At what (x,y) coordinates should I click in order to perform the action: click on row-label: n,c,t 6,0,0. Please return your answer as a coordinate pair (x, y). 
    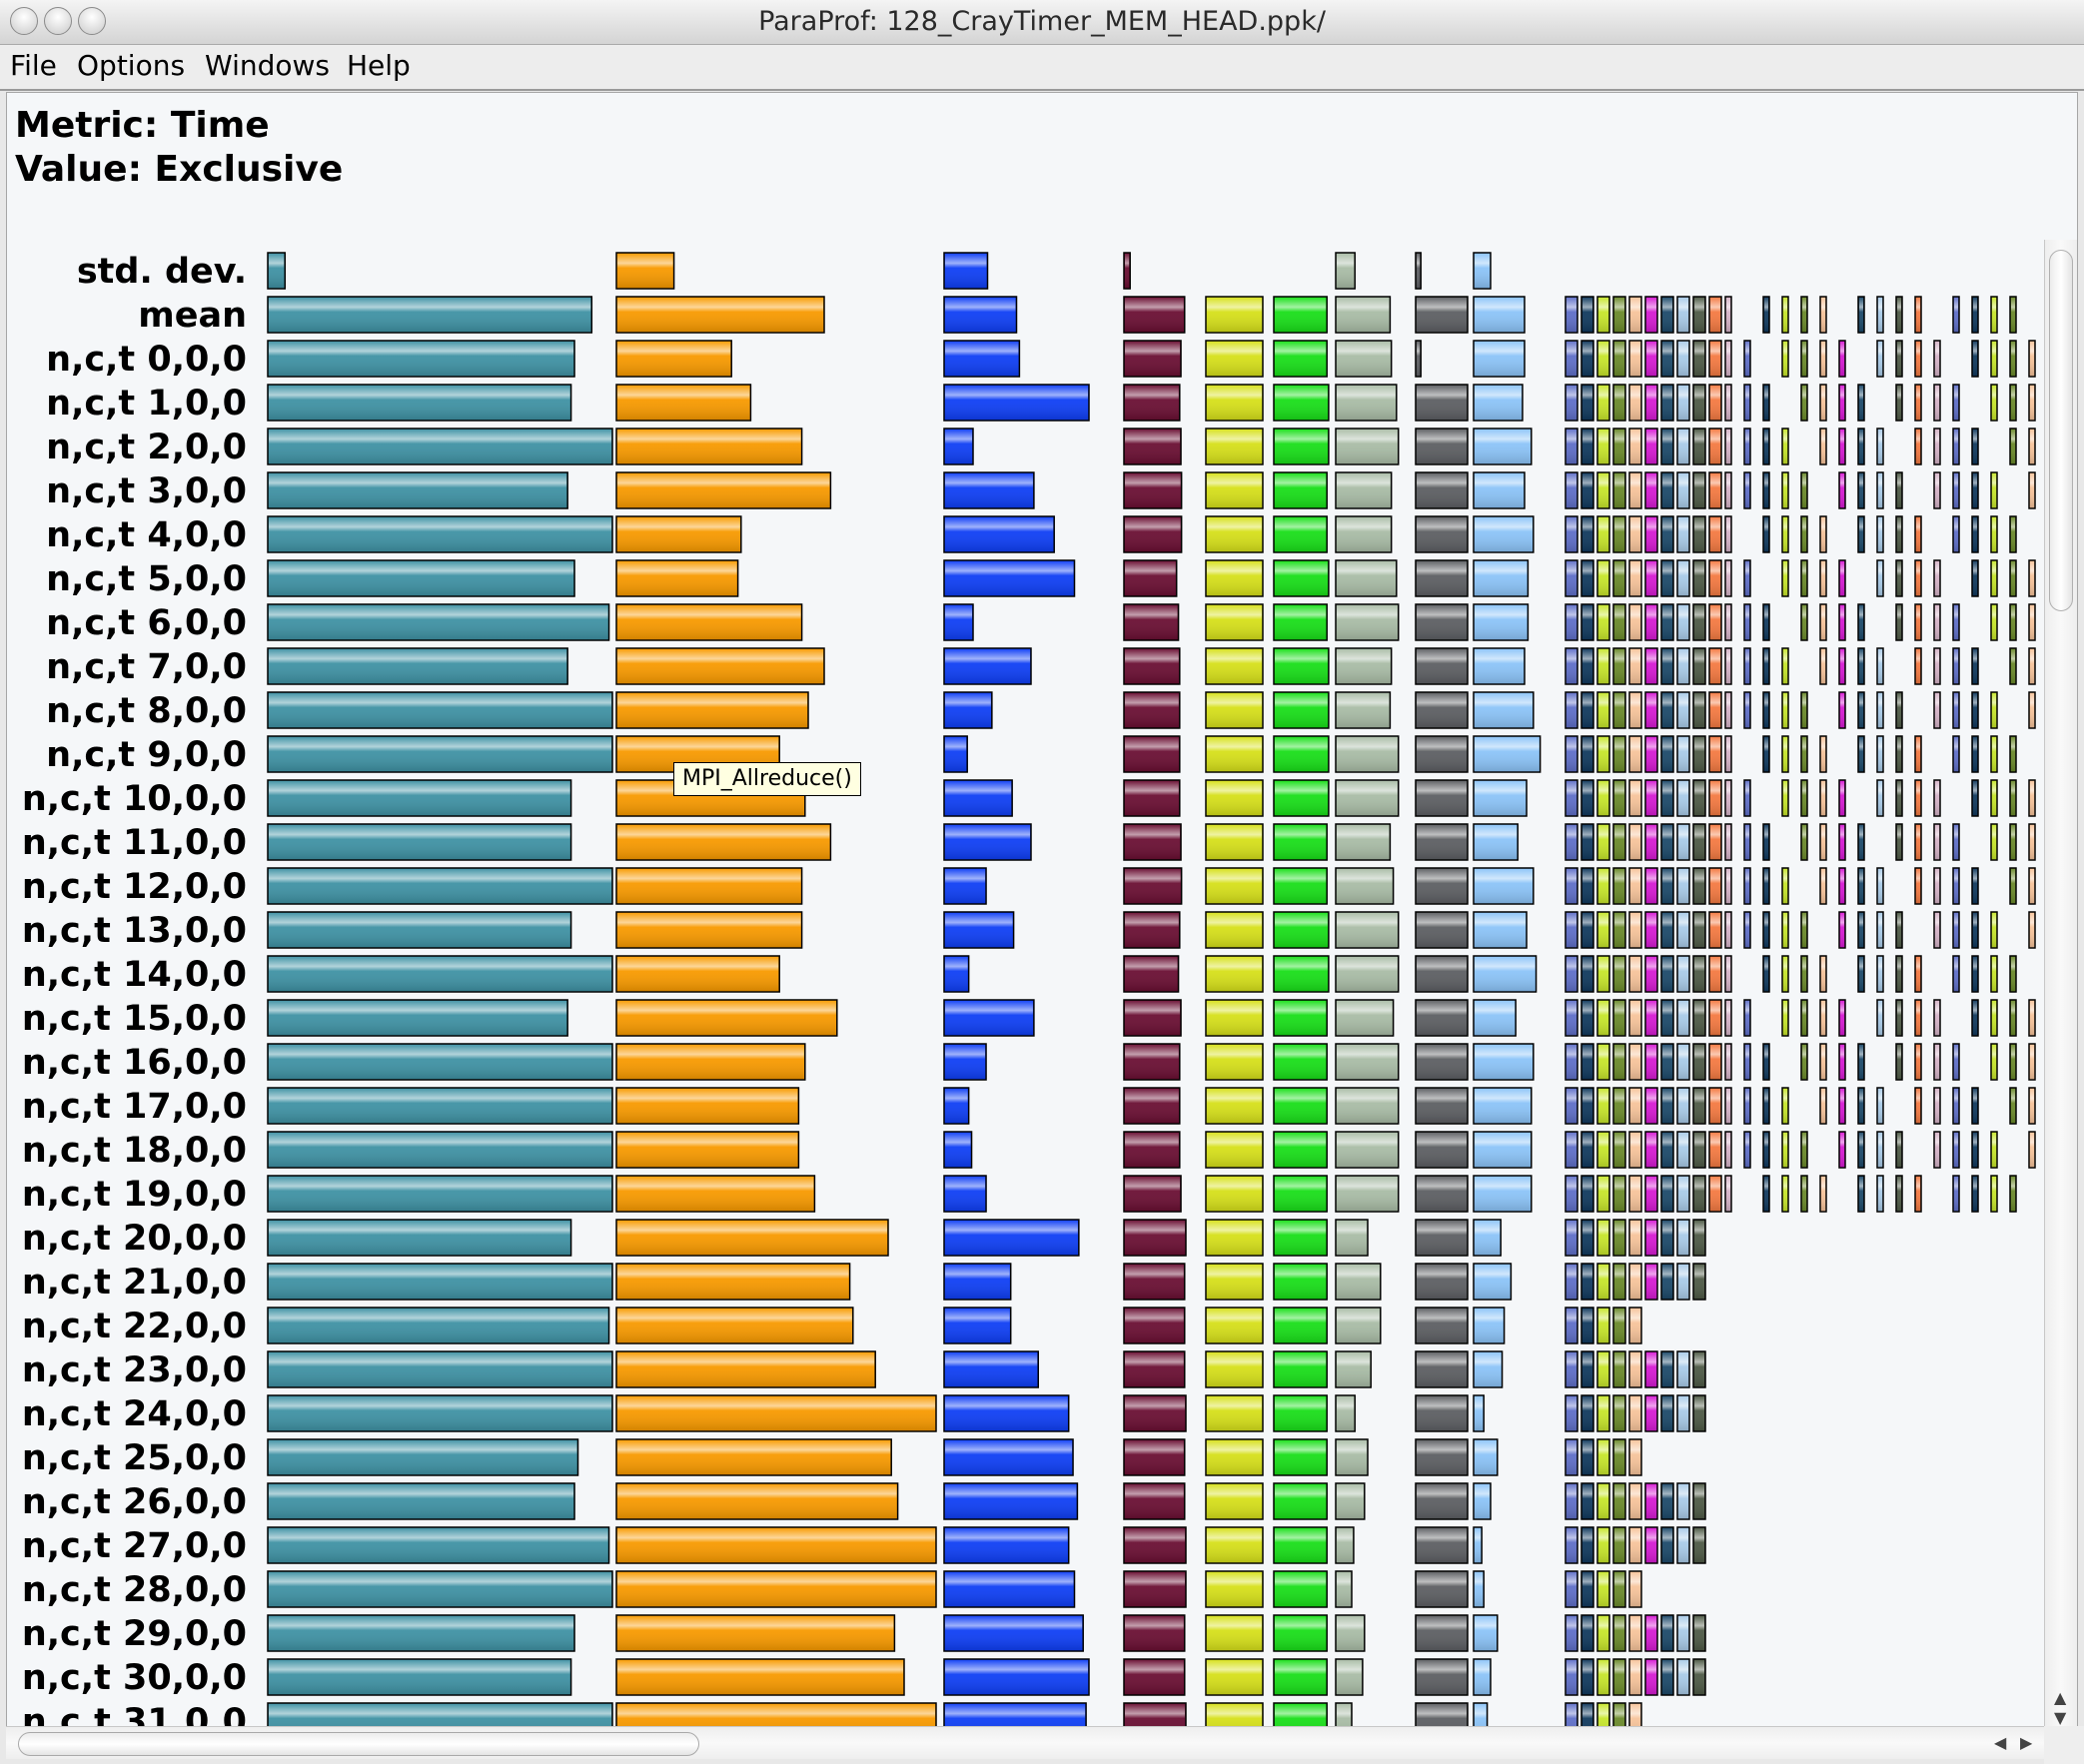
    Looking at the image, I should click on (146, 623).